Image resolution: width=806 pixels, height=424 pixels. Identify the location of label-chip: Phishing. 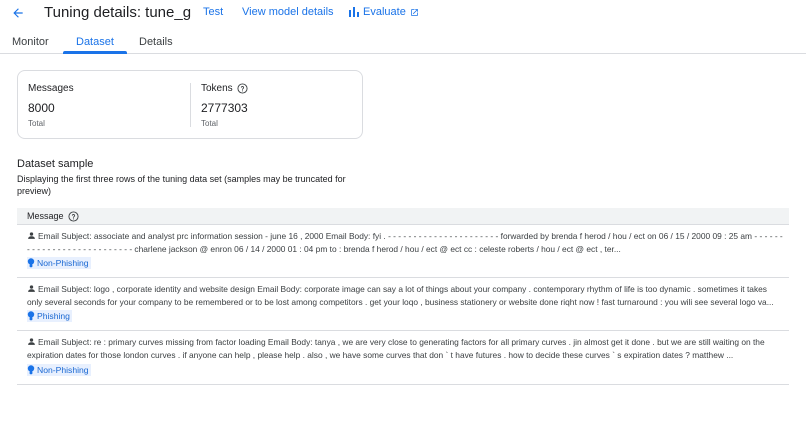
(49, 316).